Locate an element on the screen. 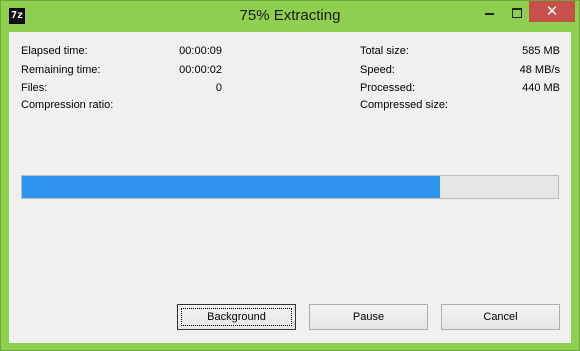 The width and height of the screenshot is (580, 351). compression-ratio-label: Compression ratio: is located at coordinates (67, 105).